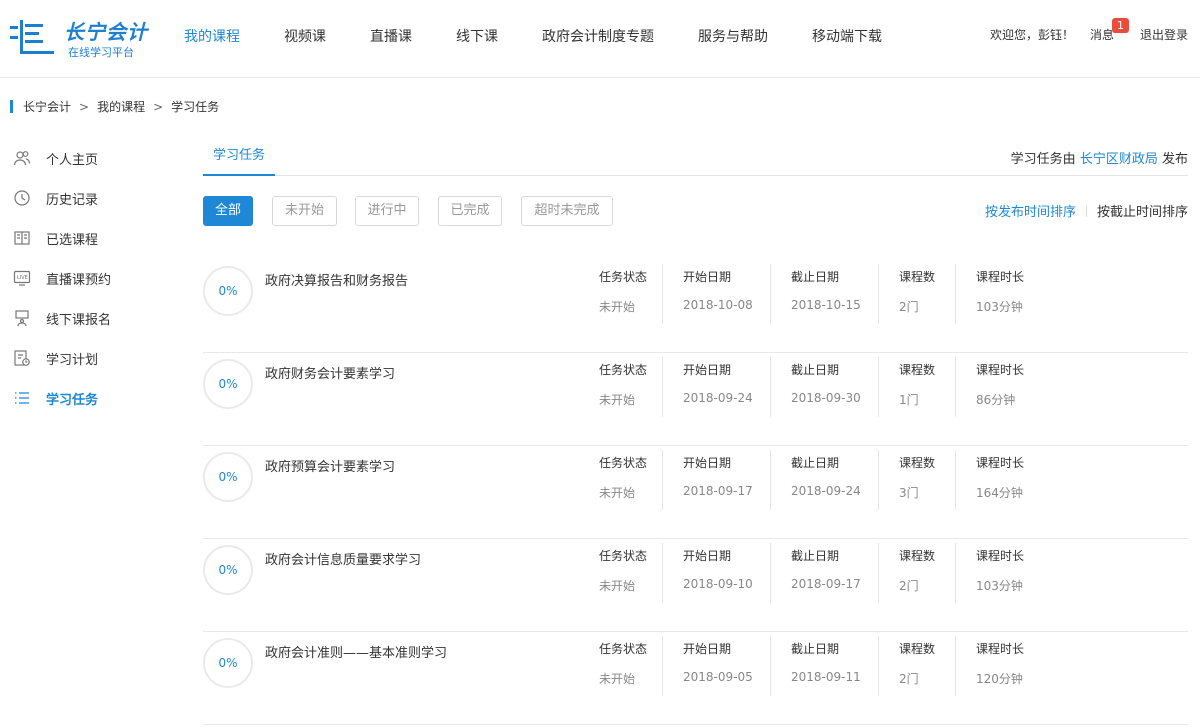 The height and width of the screenshot is (728, 1200). I want to click on breadcrumb-my-courses: 我的课程, so click(121, 106).